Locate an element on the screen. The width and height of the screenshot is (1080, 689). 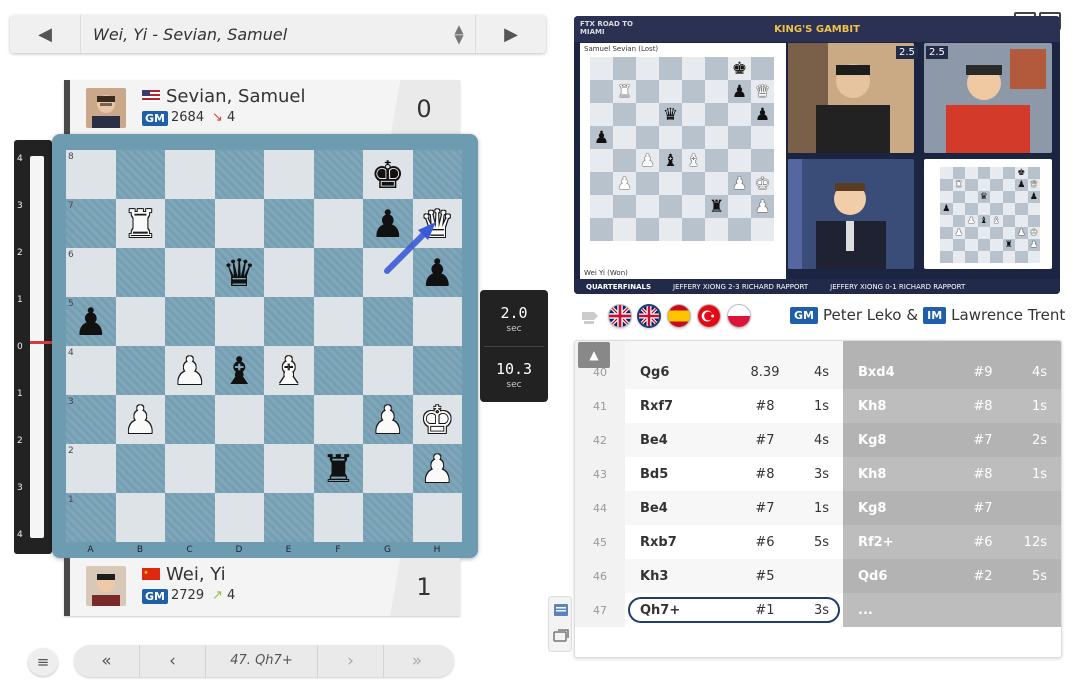
square-c2 is located at coordinates (190, 468).